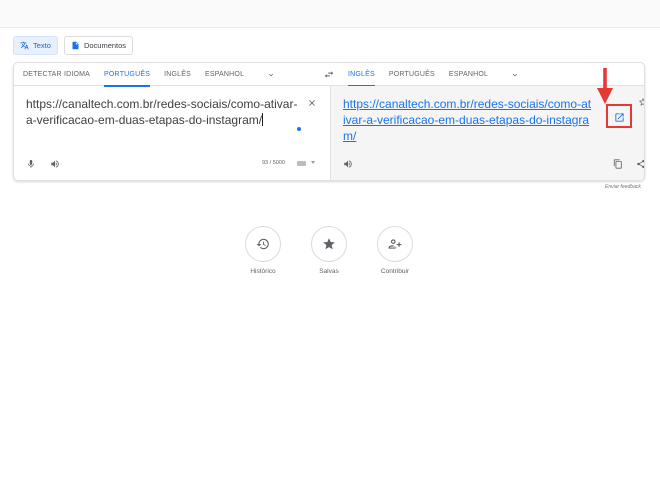  Describe the element at coordinates (329, 271) in the screenshot. I see `saved-label: Salvas` at that location.